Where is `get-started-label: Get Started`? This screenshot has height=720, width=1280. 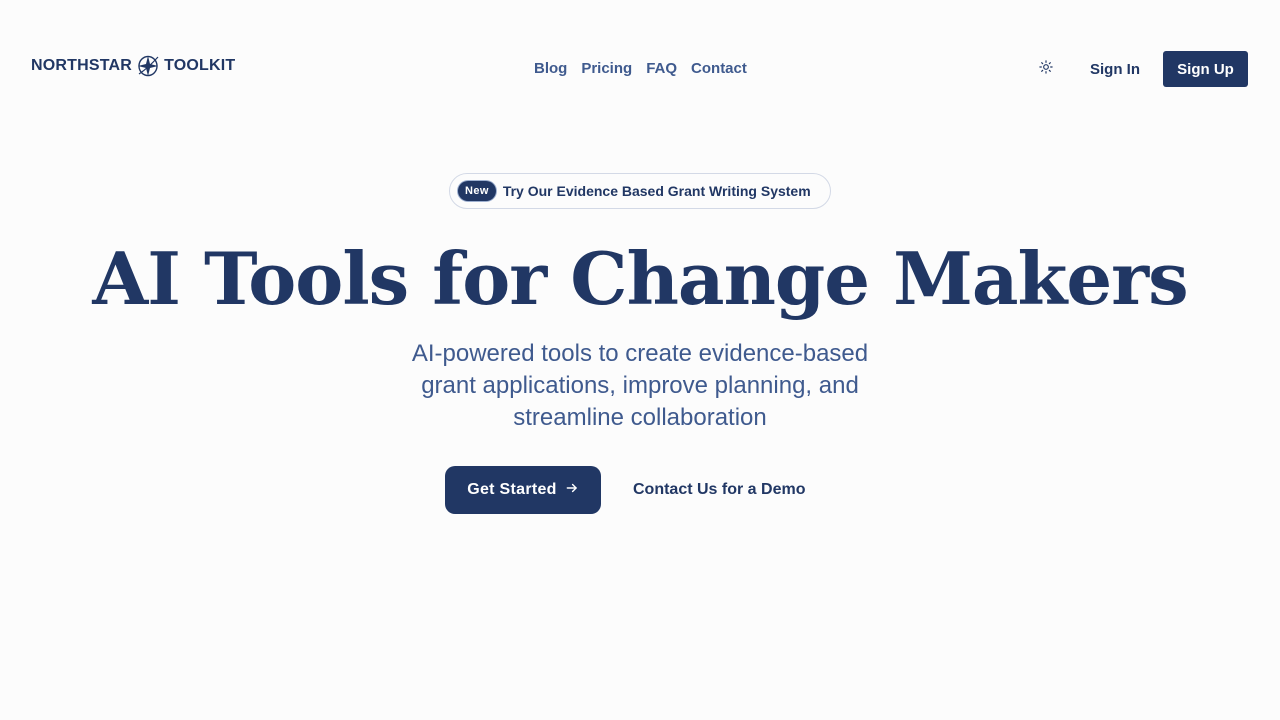
get-started-label: Get Started is located at coordinates (512, 489).